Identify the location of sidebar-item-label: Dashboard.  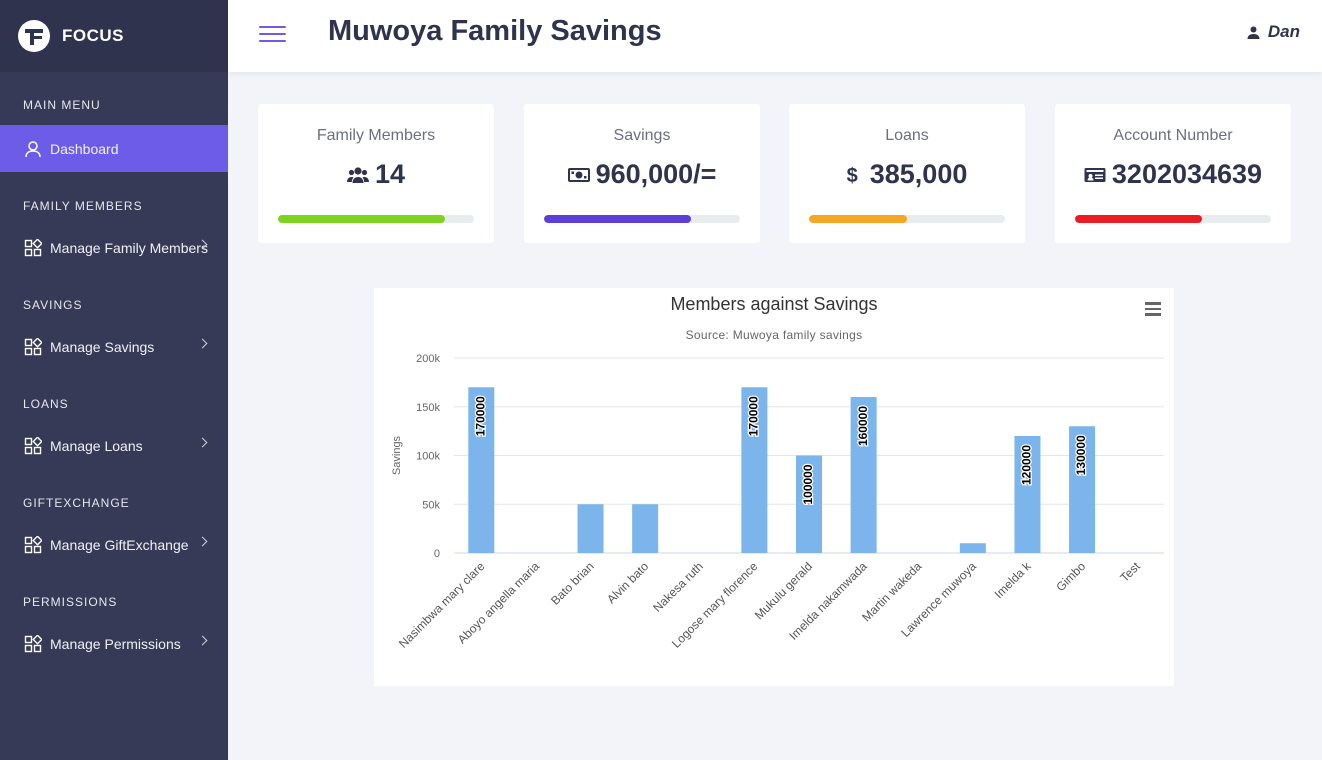
(84, 148).